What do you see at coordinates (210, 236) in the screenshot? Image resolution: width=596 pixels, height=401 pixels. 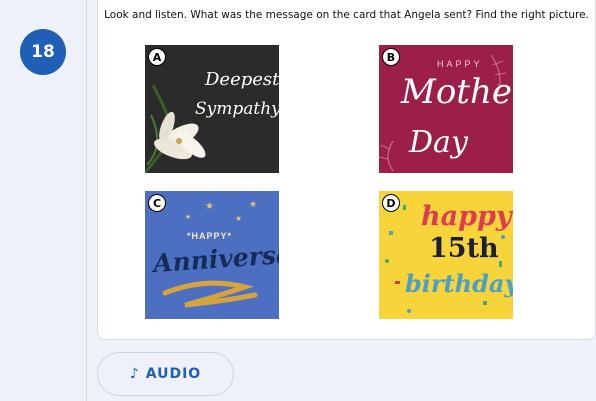 I see `card-text: *HAPPY*` at bounding box center [210, 236].